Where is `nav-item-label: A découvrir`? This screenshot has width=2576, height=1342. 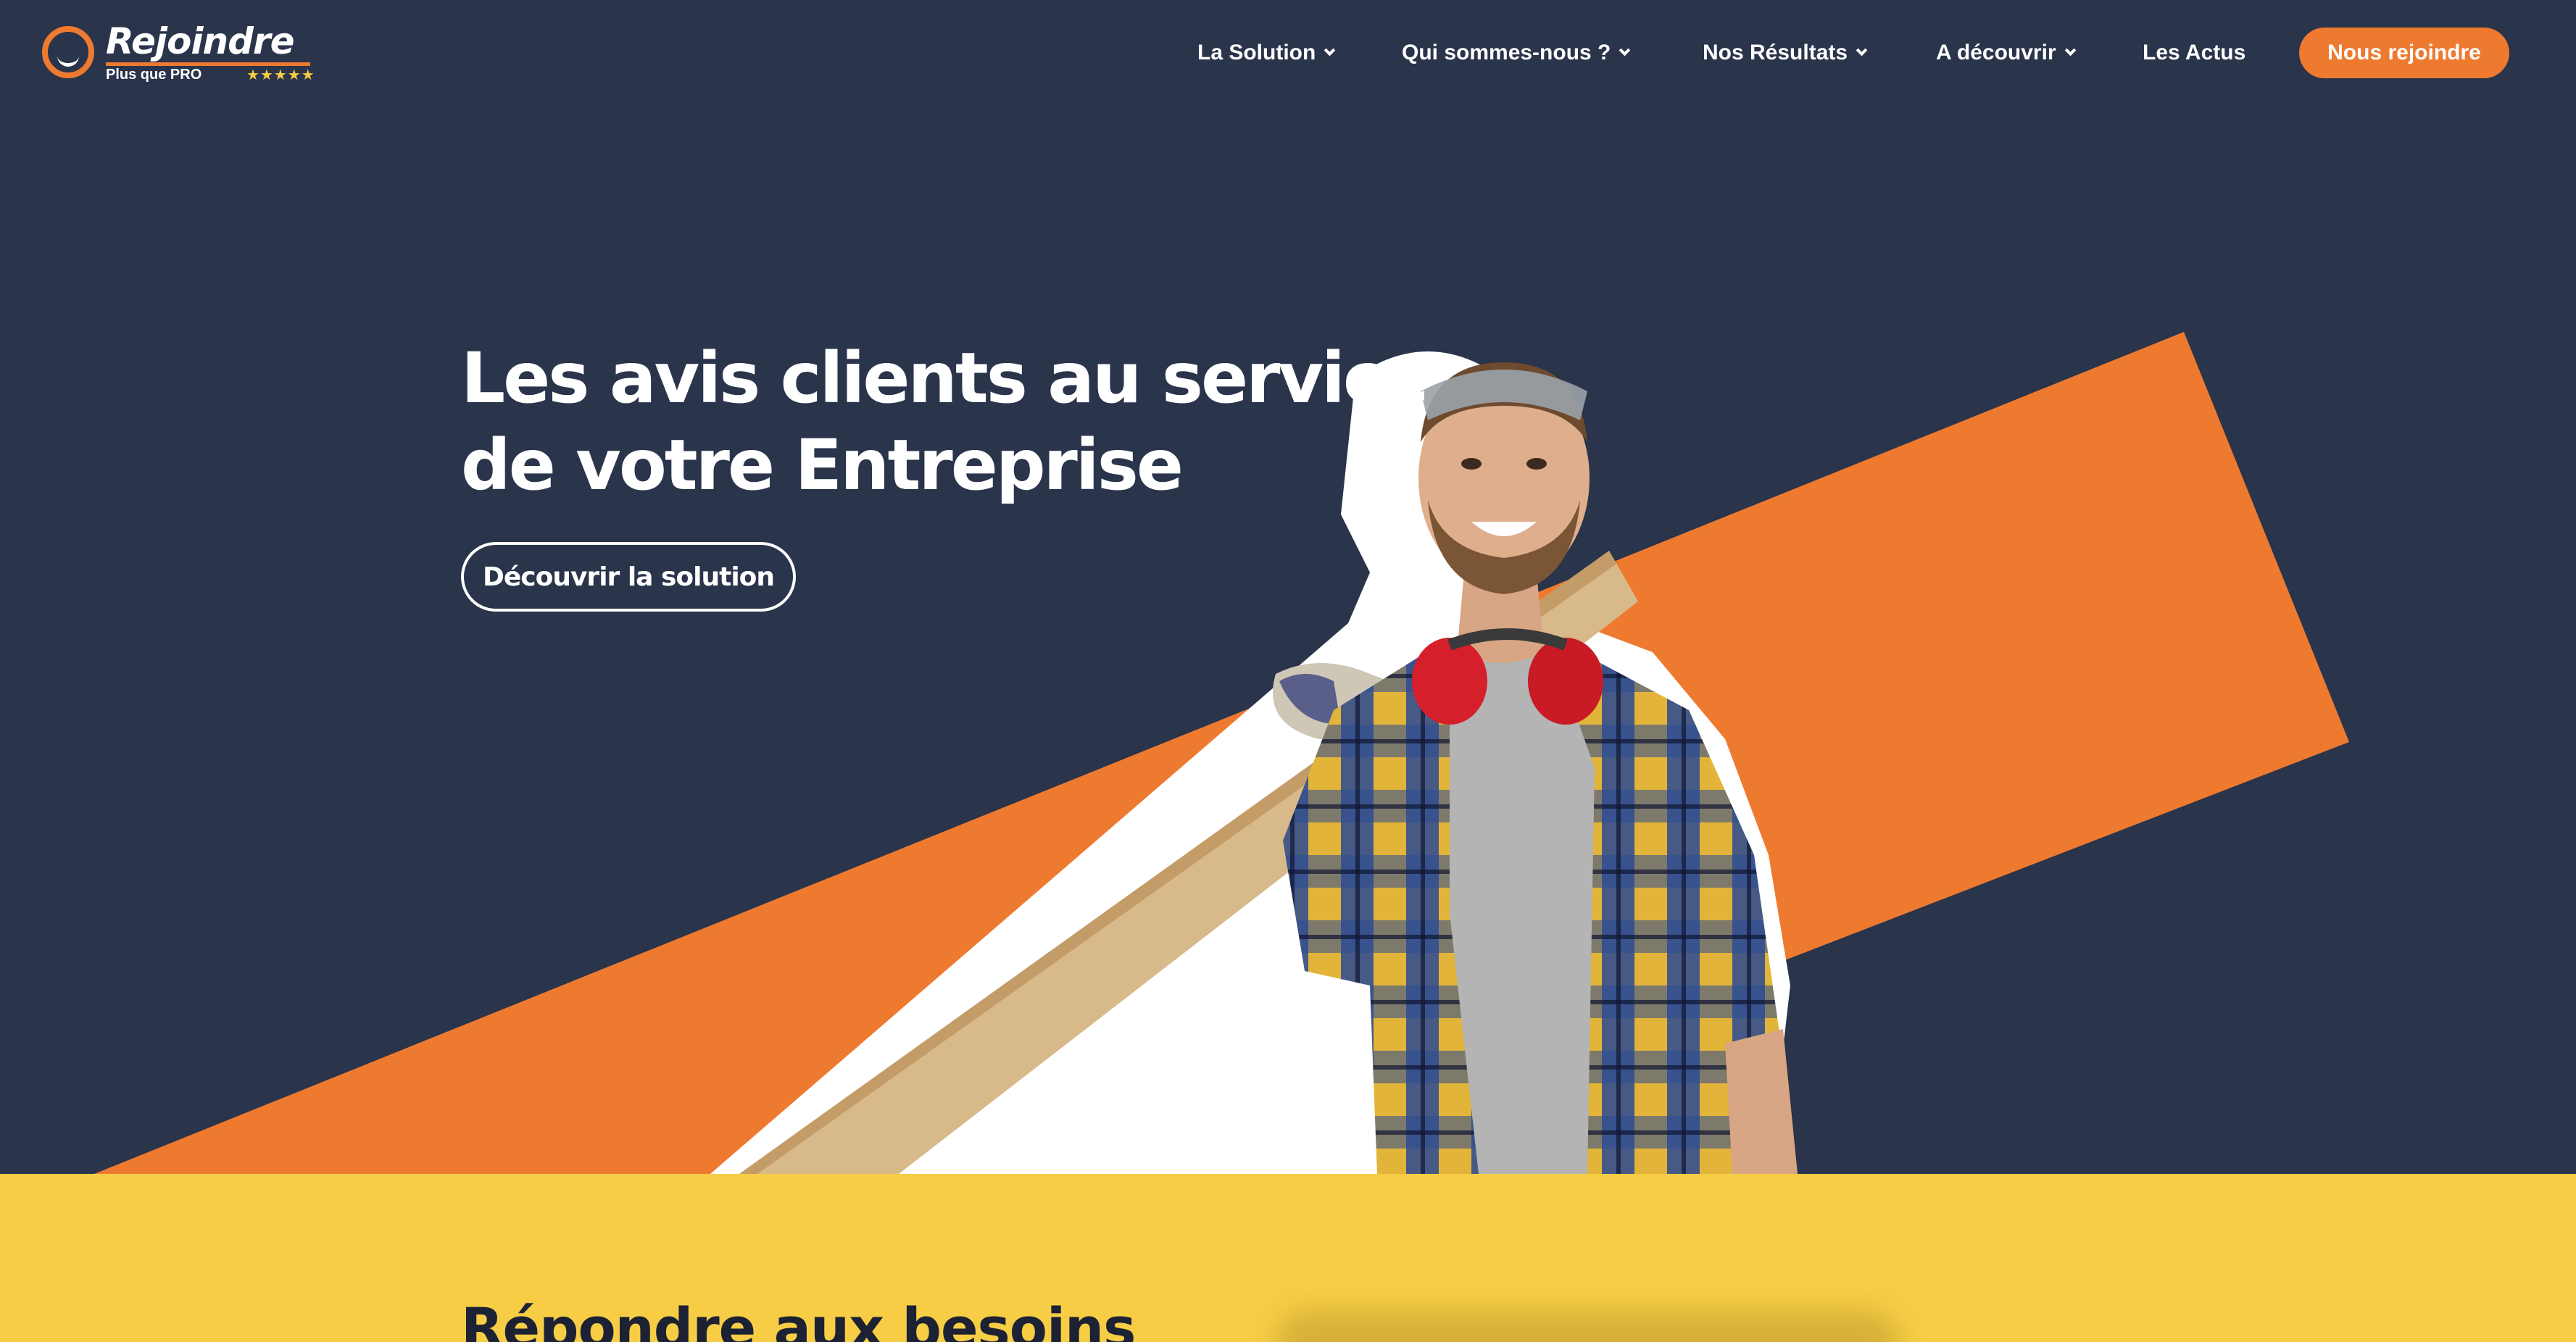 nav-item-label: A découvrir is located at coordinates (1996, 52).